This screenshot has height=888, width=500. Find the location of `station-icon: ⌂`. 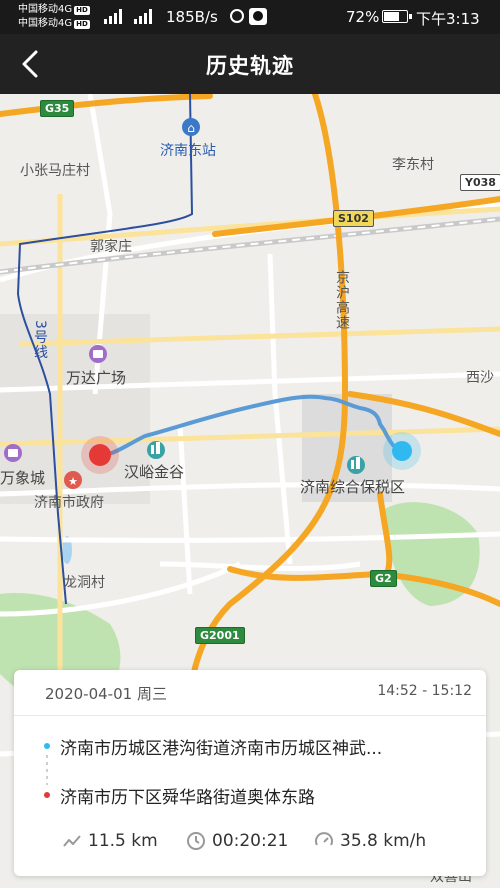

station-icon: ⌂ is located at coordinates (191, 127).